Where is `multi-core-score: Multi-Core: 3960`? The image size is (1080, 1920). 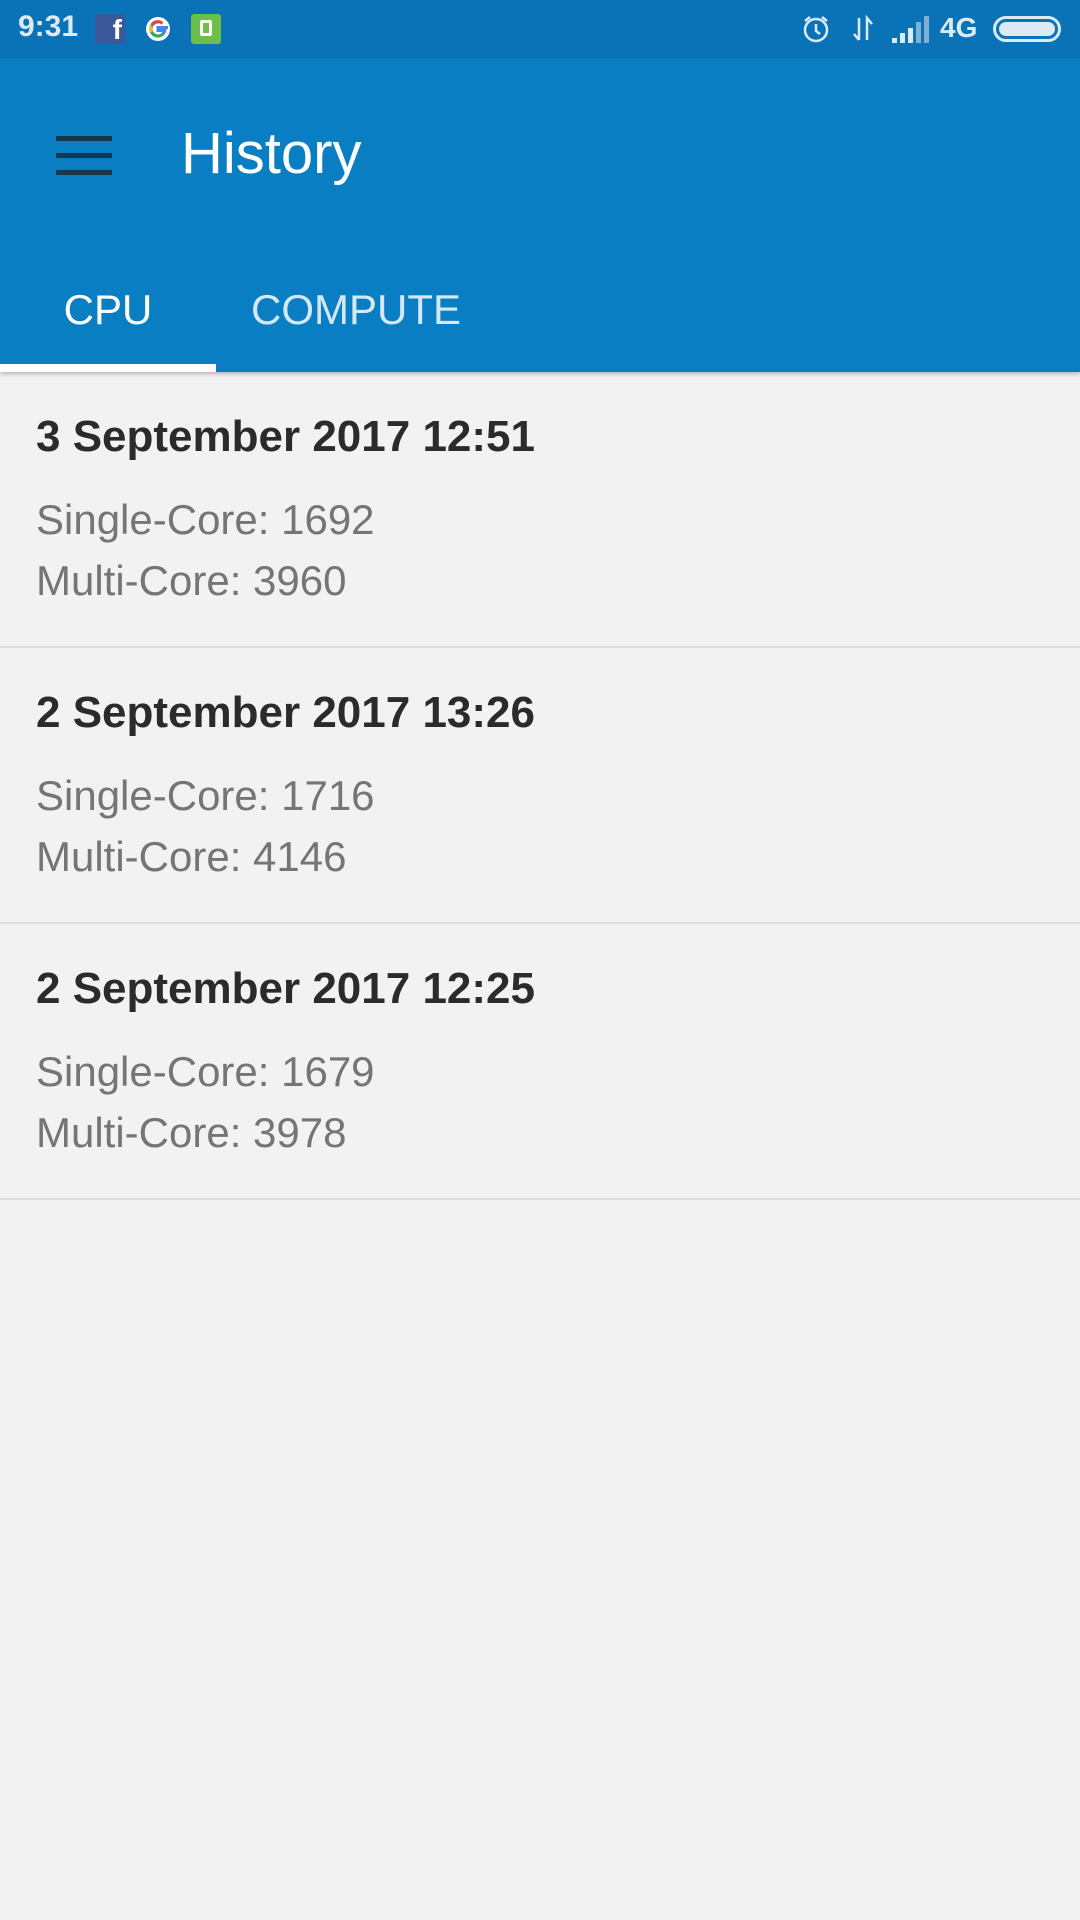
multi-core-score: Multi-Core: 3960 is located at coordinates (191, 580).